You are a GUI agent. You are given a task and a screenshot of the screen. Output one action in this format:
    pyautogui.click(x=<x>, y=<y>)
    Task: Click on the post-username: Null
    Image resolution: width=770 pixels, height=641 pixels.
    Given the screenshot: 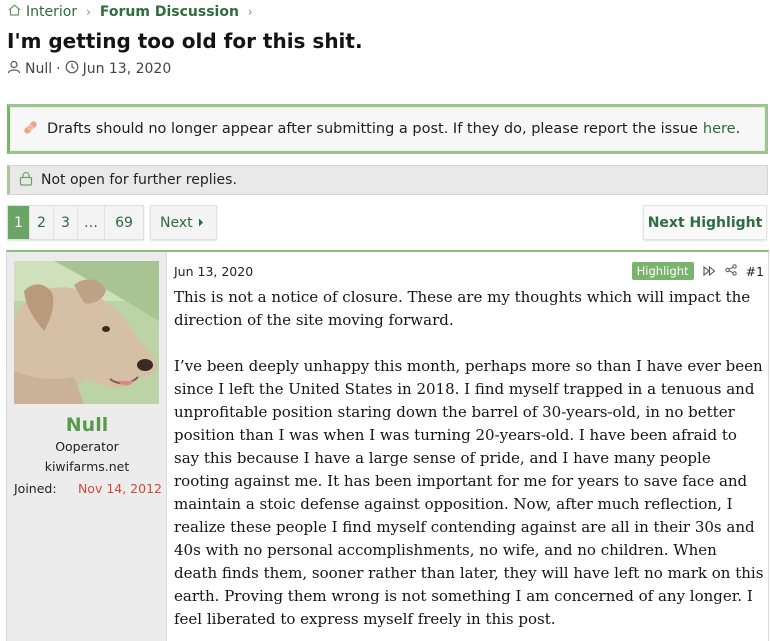 What is the action you would take?
    pyautogui.click(x=87, y=425)
    